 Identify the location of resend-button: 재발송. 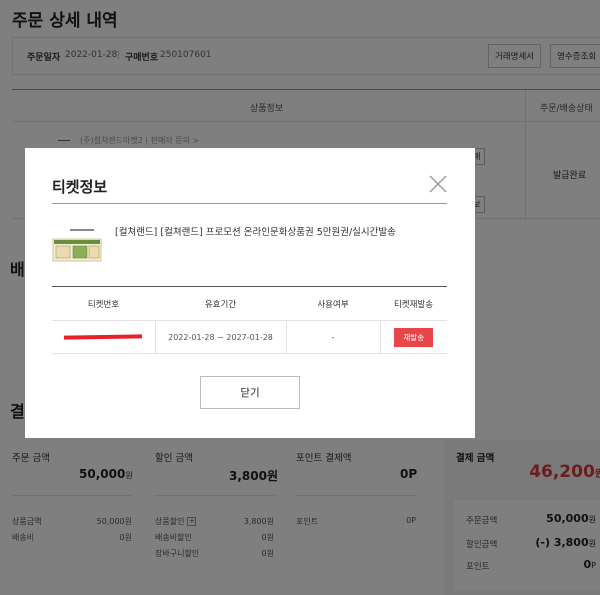
(414, 337).